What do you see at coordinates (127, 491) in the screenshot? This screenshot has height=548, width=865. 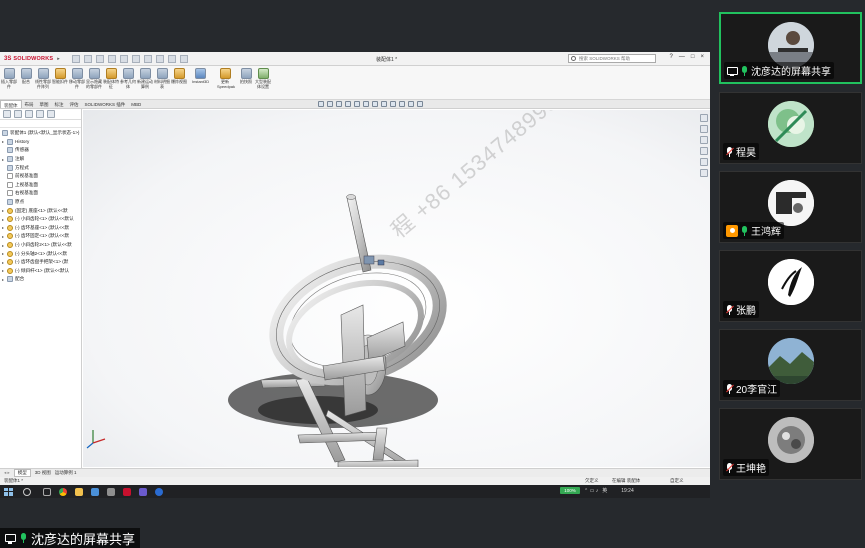 I see `solidworks-taskbar-icon` at bounding box center [127, 491].